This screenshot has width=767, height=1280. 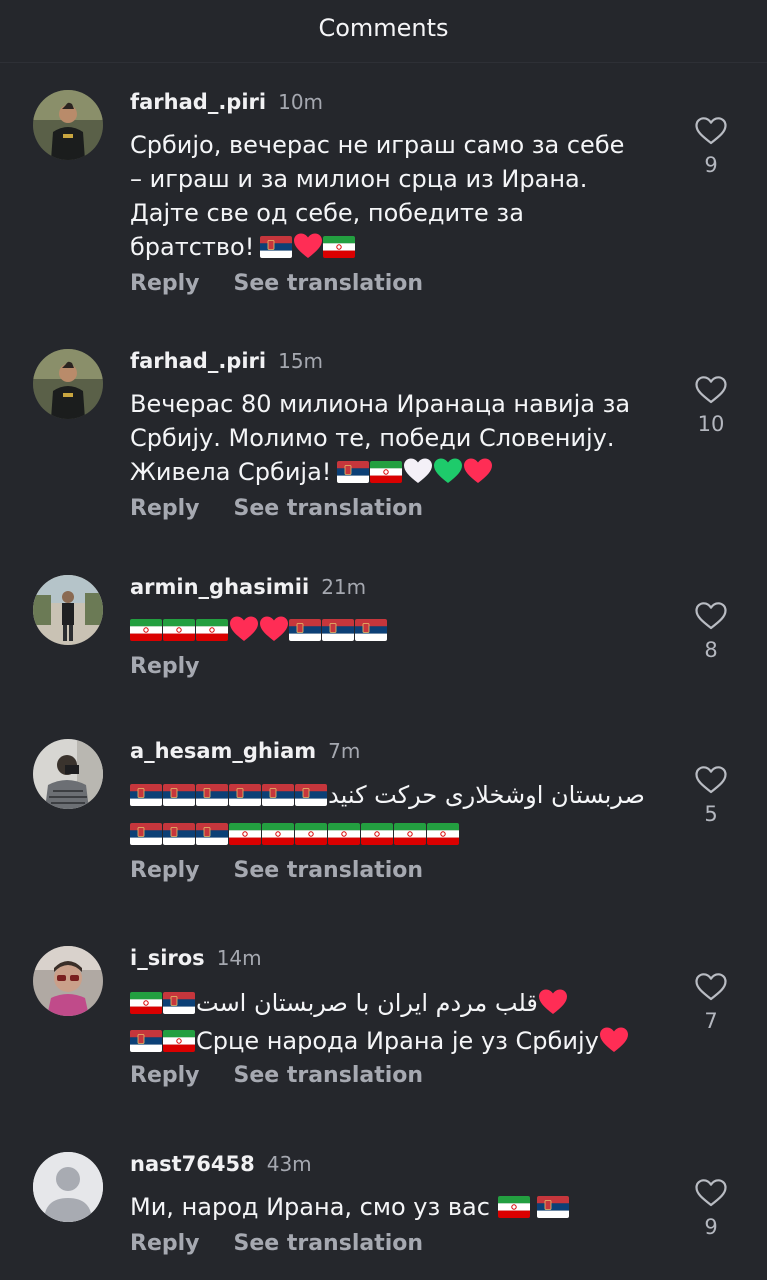 What do you see at coordinates (711, 405) in the screenshot?
I see `like-button: 10` at bounding box center [711, 405].